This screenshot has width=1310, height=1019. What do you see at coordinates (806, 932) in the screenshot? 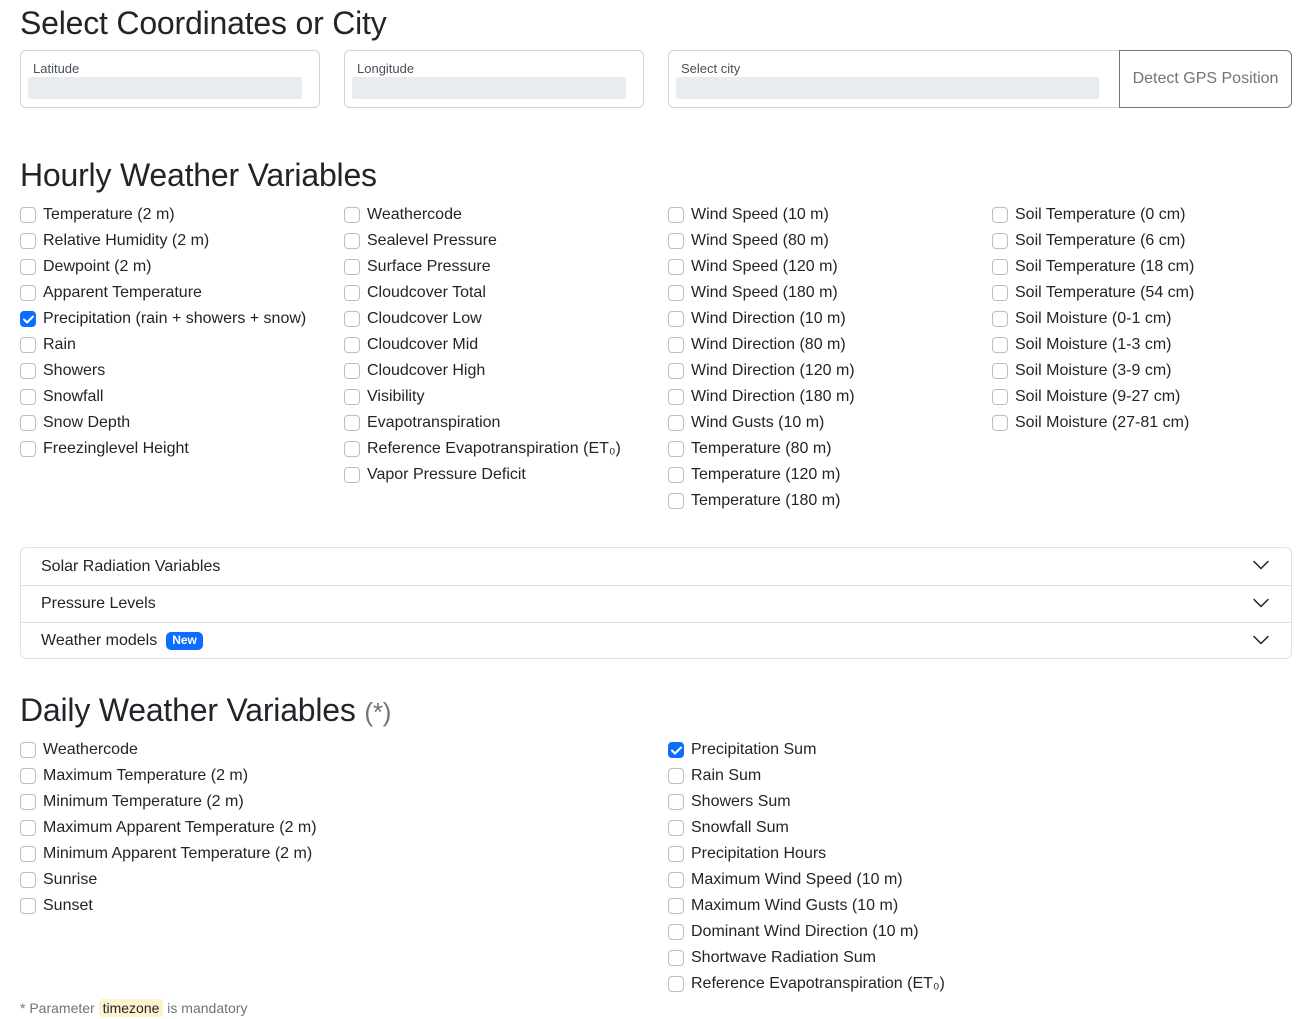
I see `checkbox-dominant-wind-direction-10-m: Dominant Wind Direction (10 m)` at bounding box center [806, 932].